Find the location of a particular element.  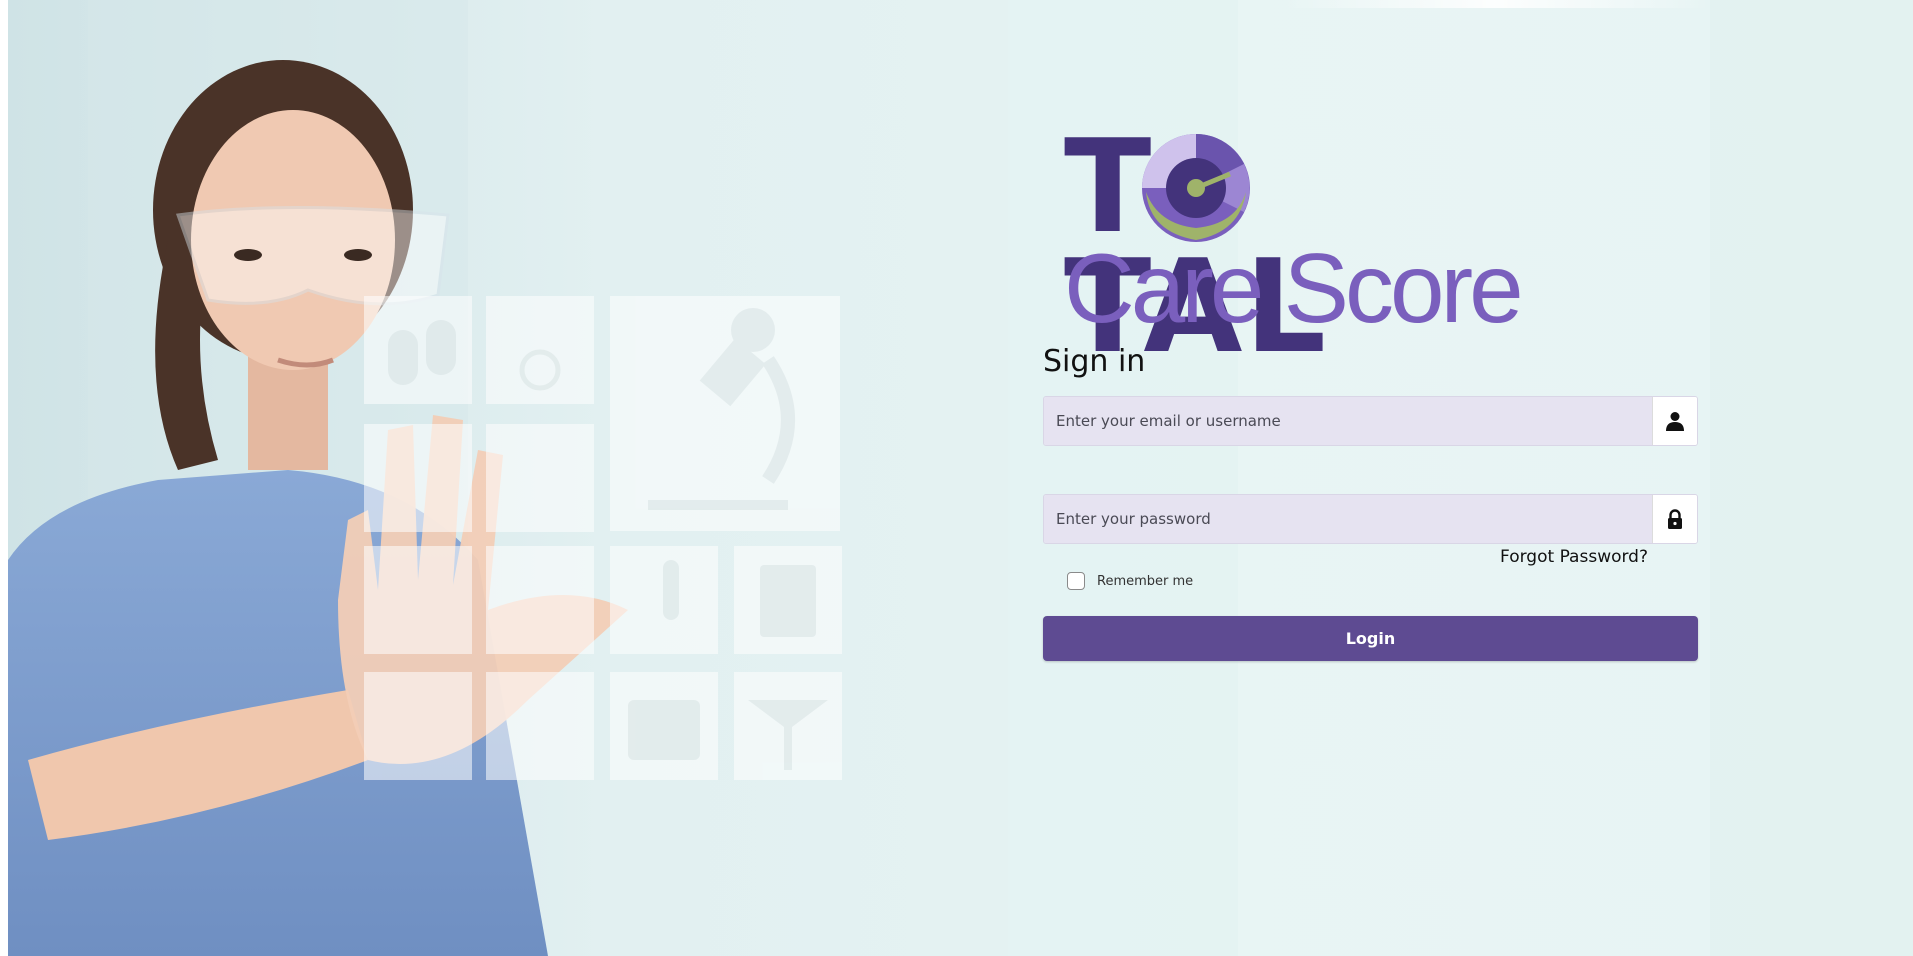

username-input is located at coordinates (1348, 421).